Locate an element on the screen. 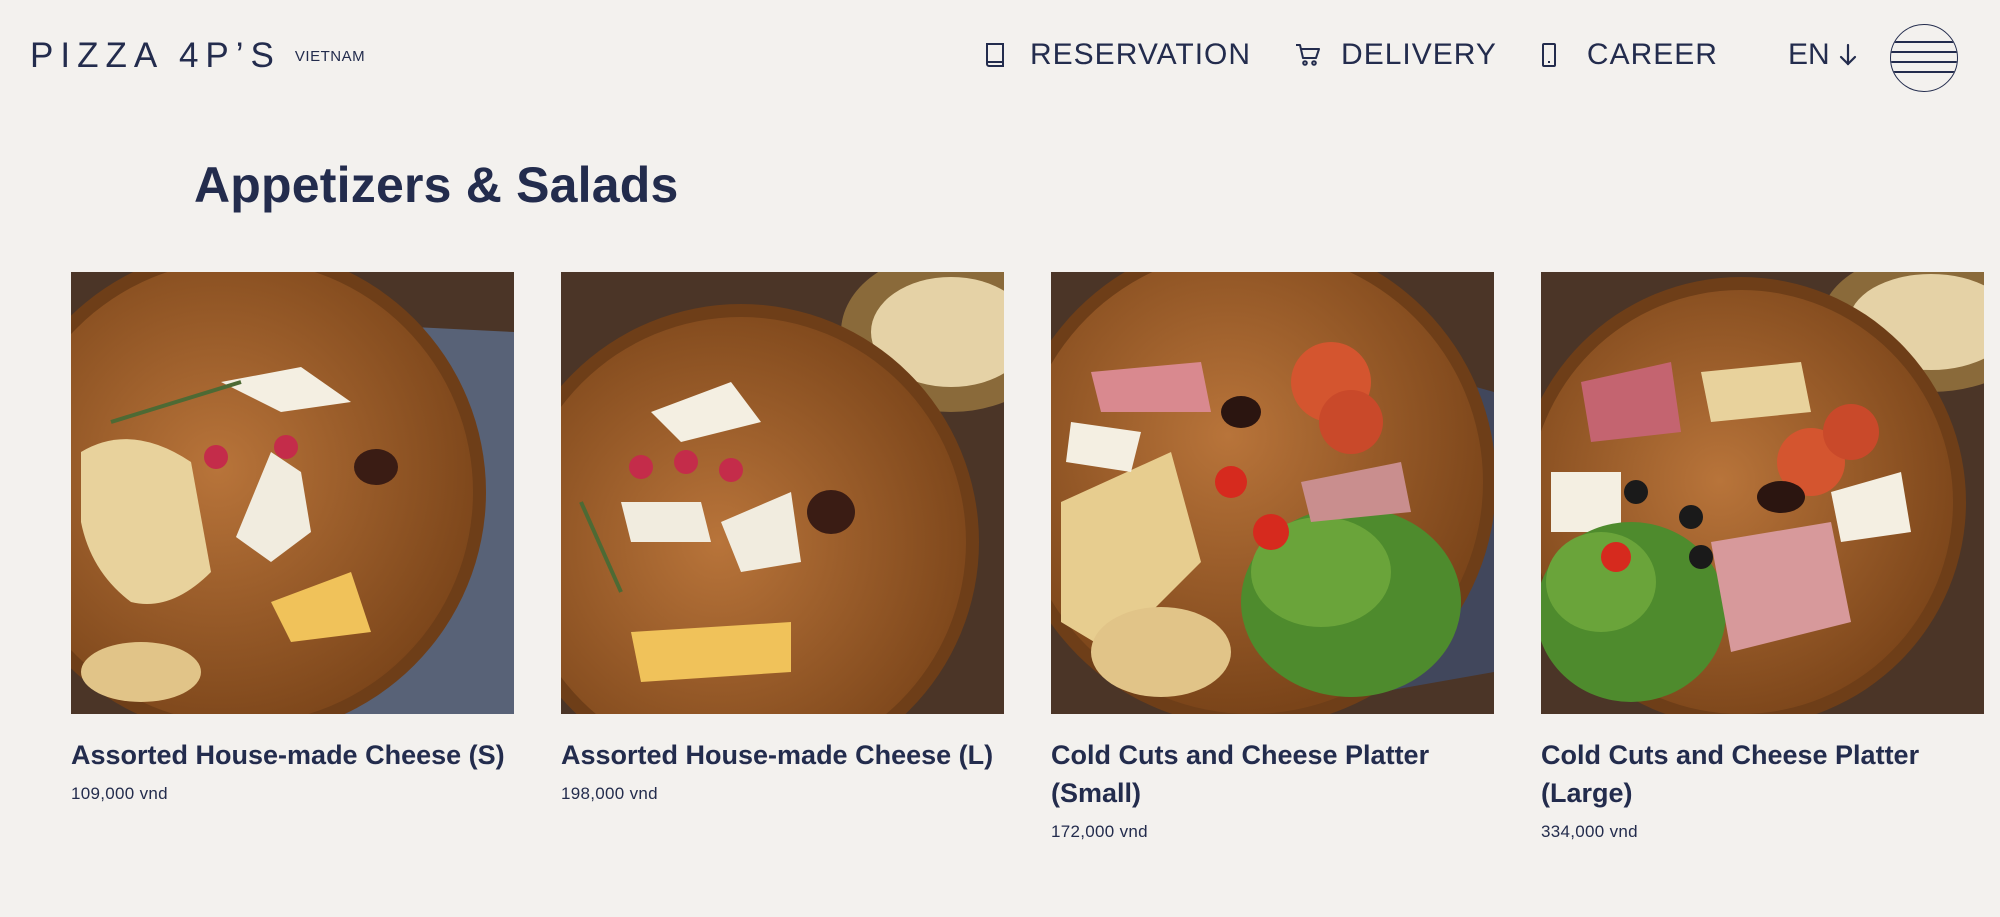 Image resolution: width=2000 pixels, height=917 pixels. arrow-down-icon is located at coordinates (1849, 55).